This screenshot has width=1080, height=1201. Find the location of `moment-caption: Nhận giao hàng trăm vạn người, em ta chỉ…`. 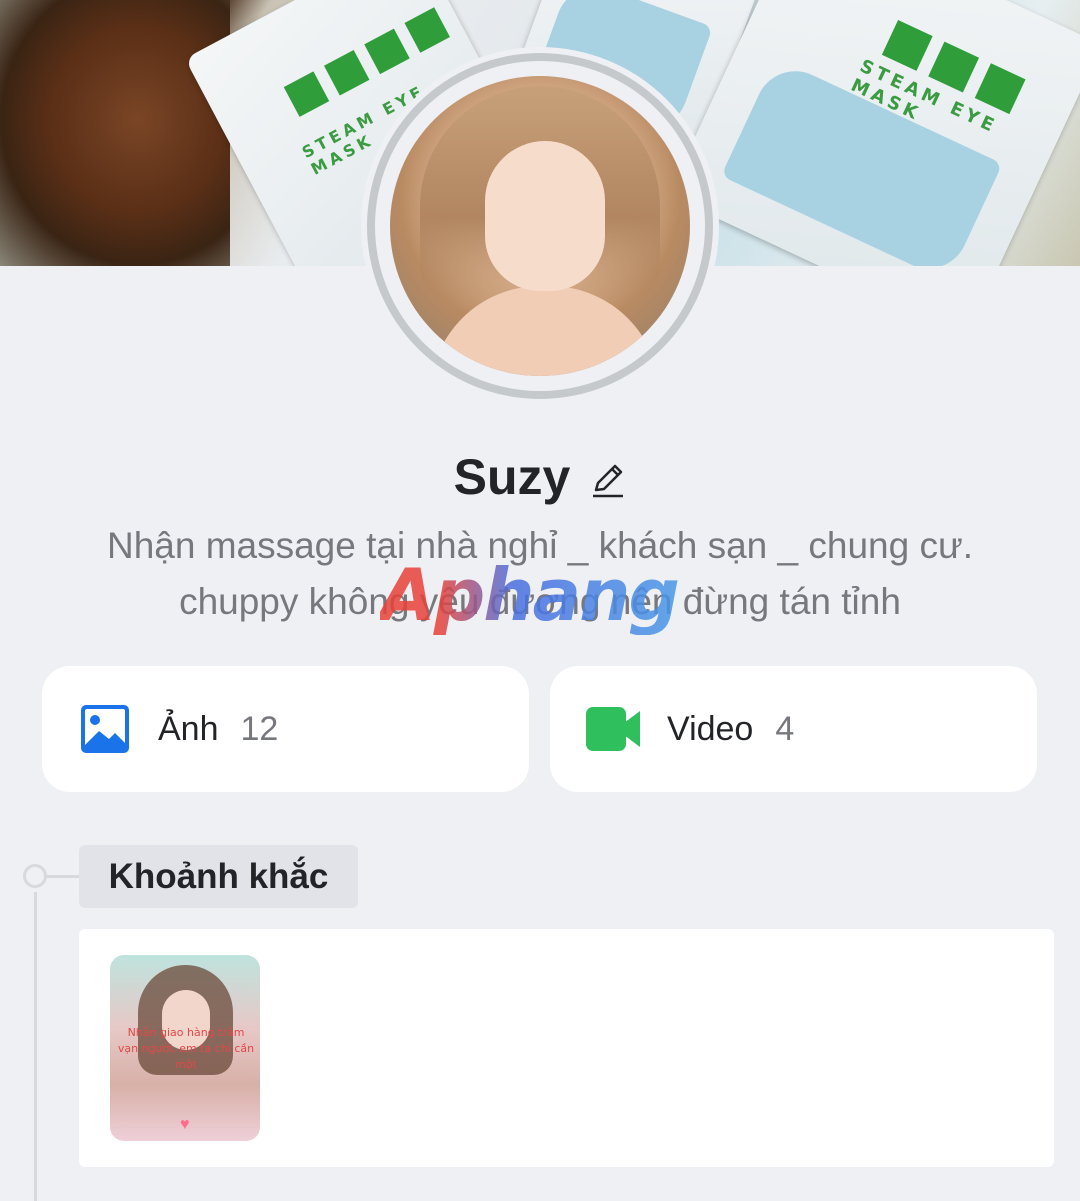

moment-caption: Nhận giao hàng trăm vạn người, em ta chỉ… is located at coordinates (186, 1048).